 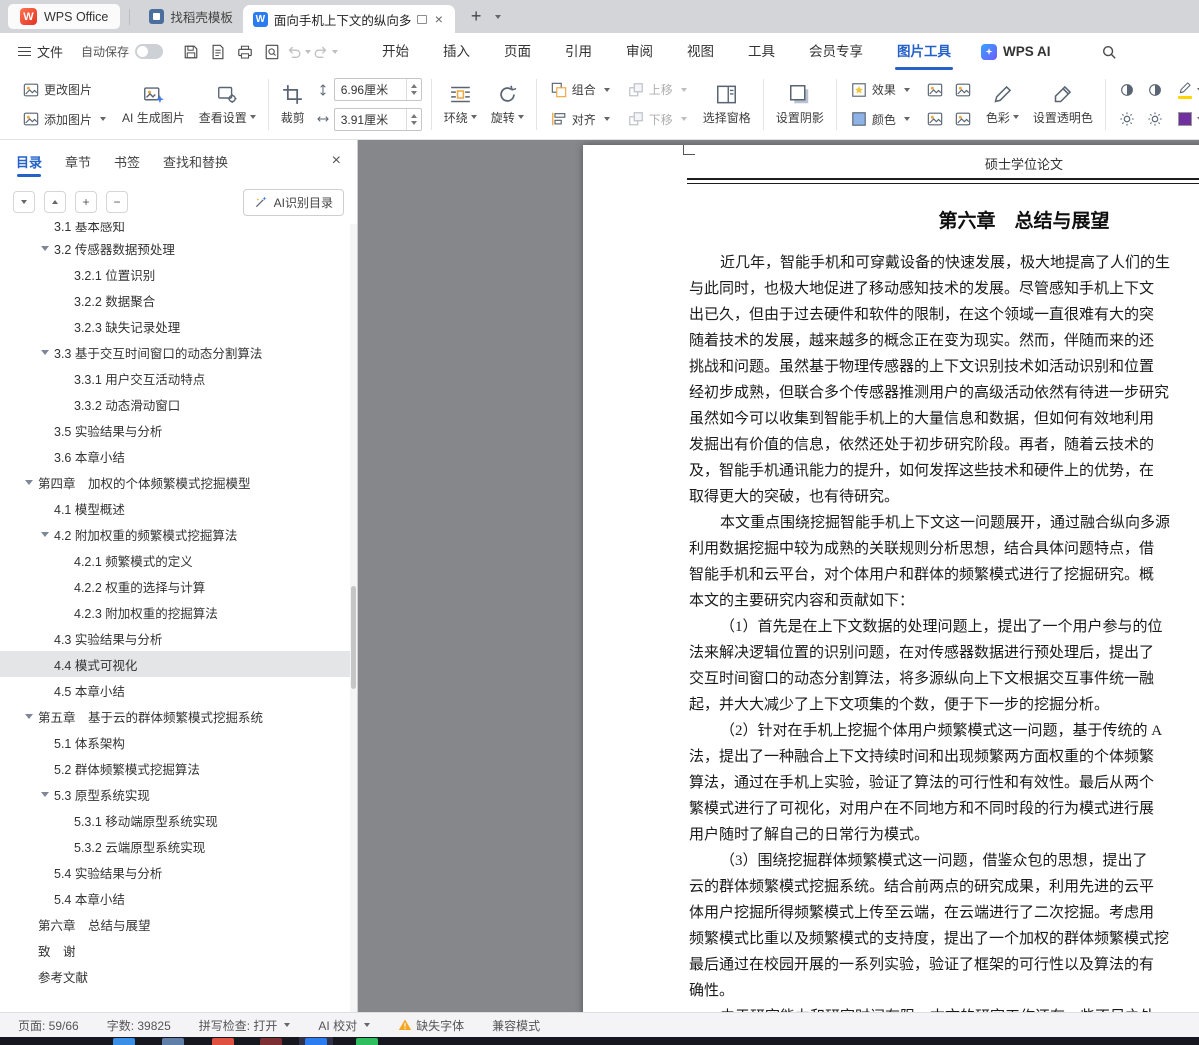 I want to click on nav-pane-tab: 书签, so click(x=127, y=161).